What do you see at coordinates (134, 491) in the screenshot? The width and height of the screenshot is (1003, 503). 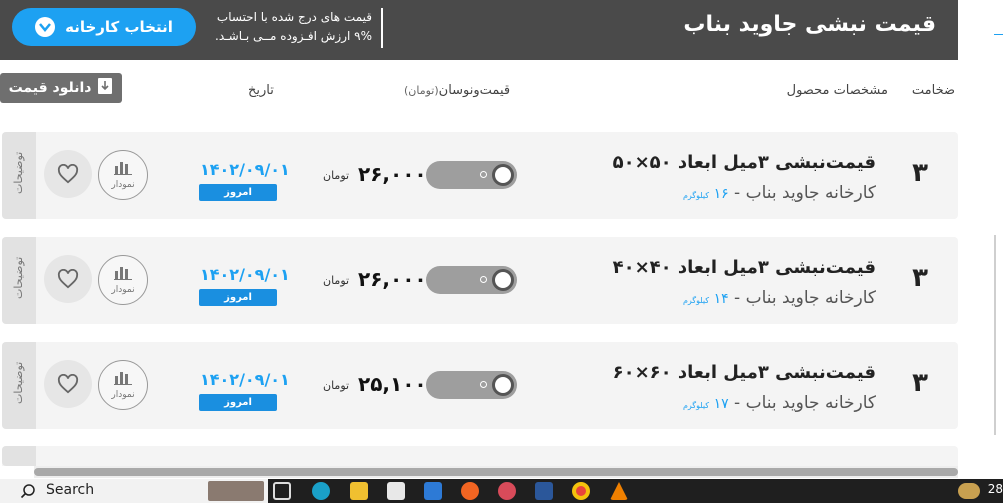 I see `taskbar-search-box: Search` at bounding box center [134, 491].